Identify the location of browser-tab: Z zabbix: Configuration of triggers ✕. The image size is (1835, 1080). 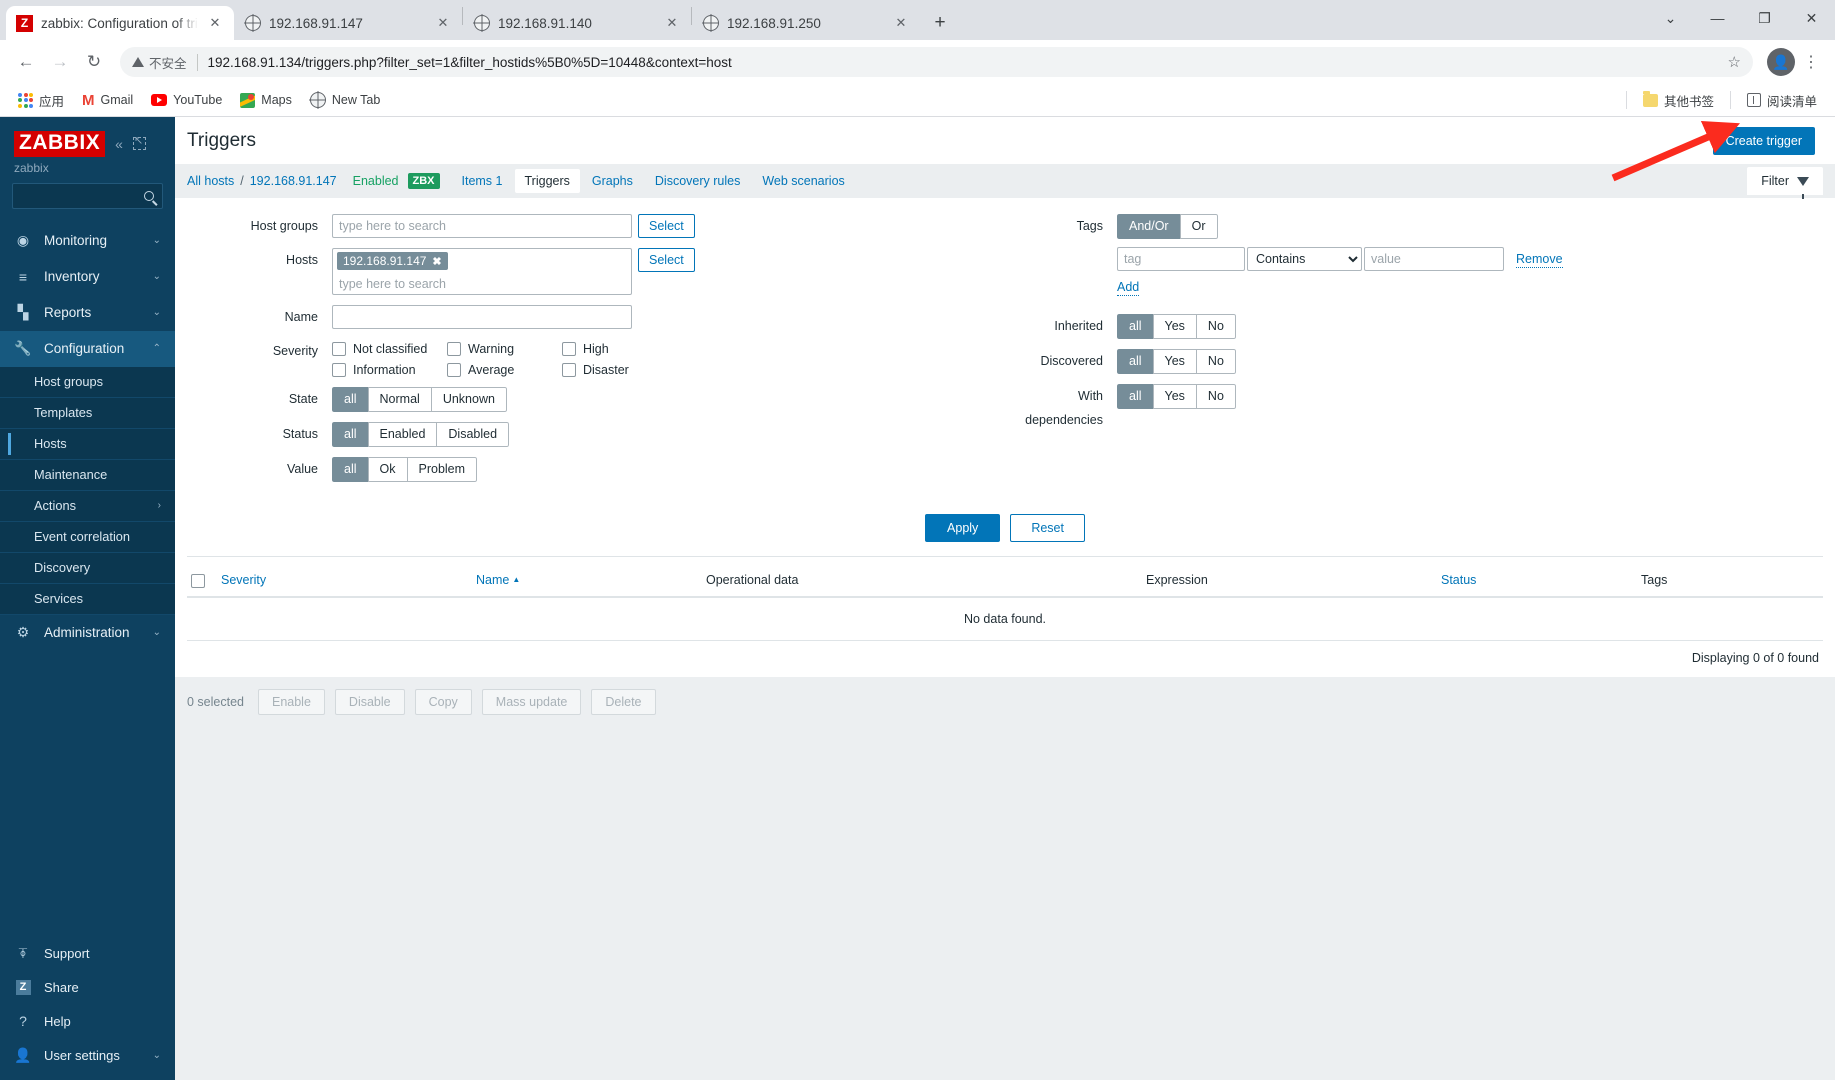
(120, 23).